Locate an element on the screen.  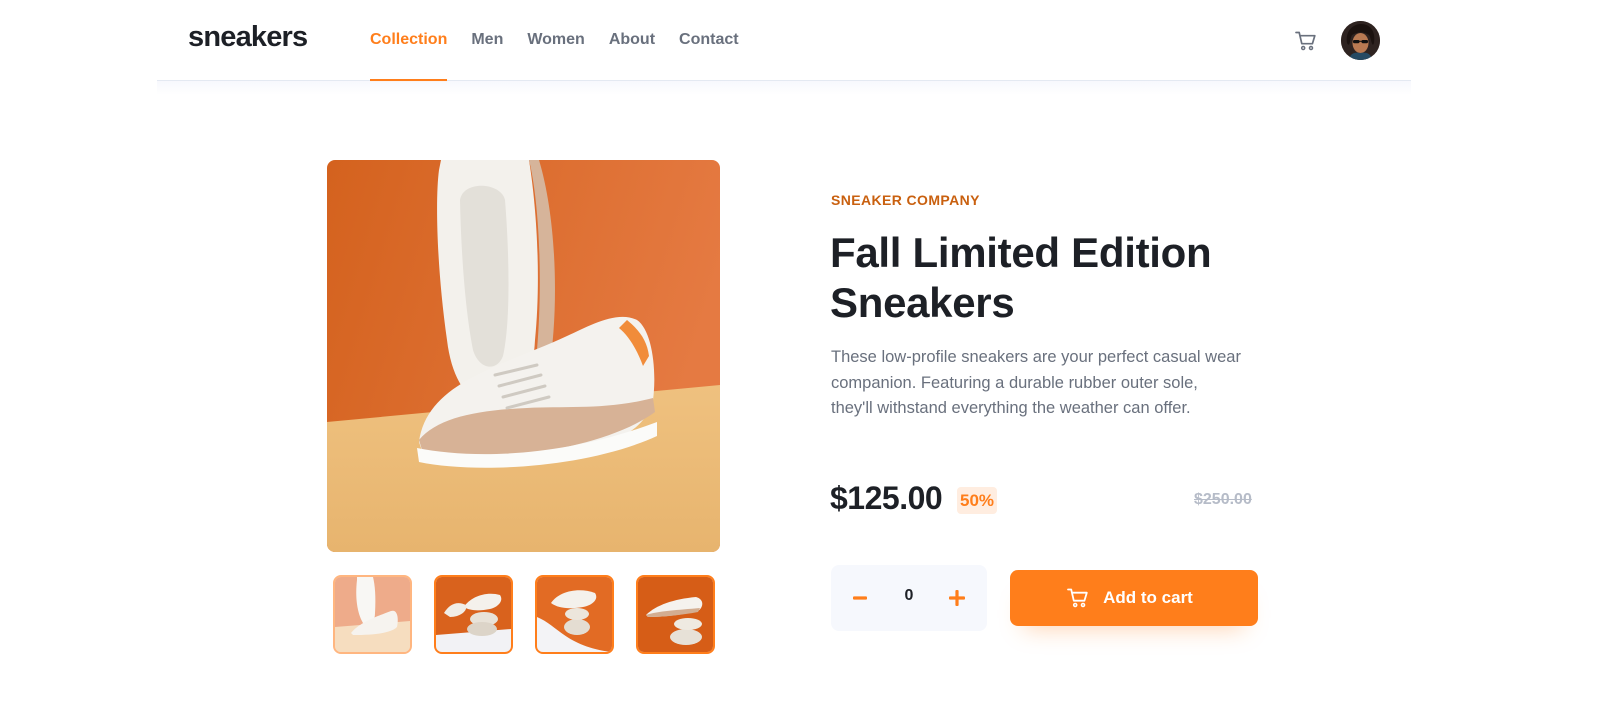
increase-quantity-button is located at coordinates (957, 598).